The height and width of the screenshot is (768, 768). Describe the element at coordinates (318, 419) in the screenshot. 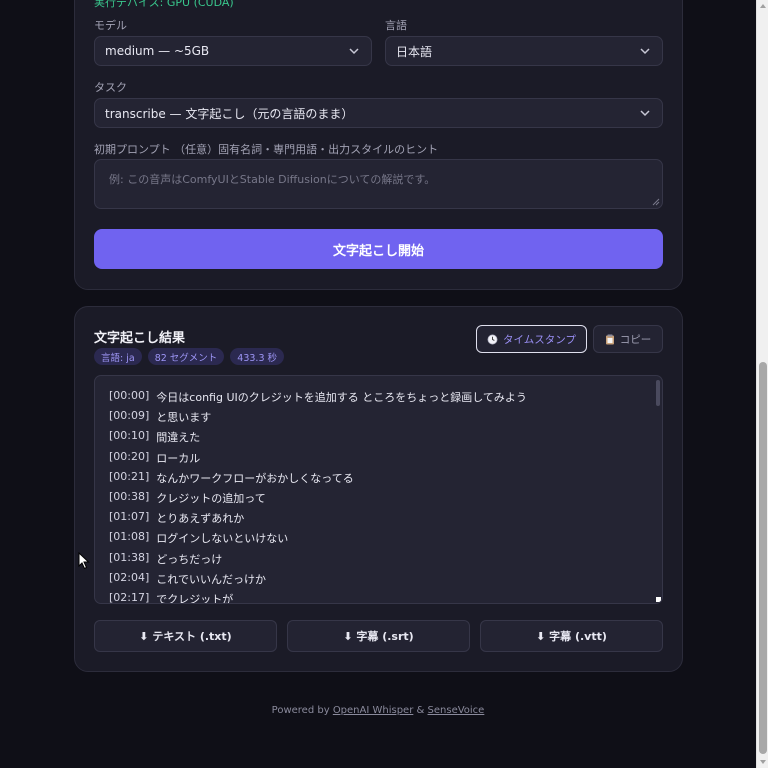

I see `transcript-line: [00:09] と思います` at that location.